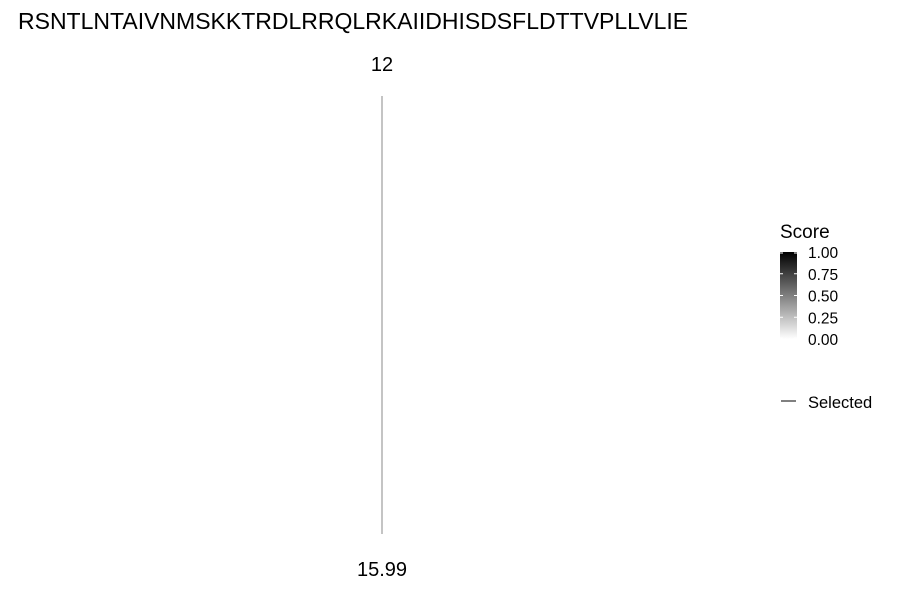 The image size is (900, 600). I want to click on selected-legend-label: Selected, so click(840, 403).